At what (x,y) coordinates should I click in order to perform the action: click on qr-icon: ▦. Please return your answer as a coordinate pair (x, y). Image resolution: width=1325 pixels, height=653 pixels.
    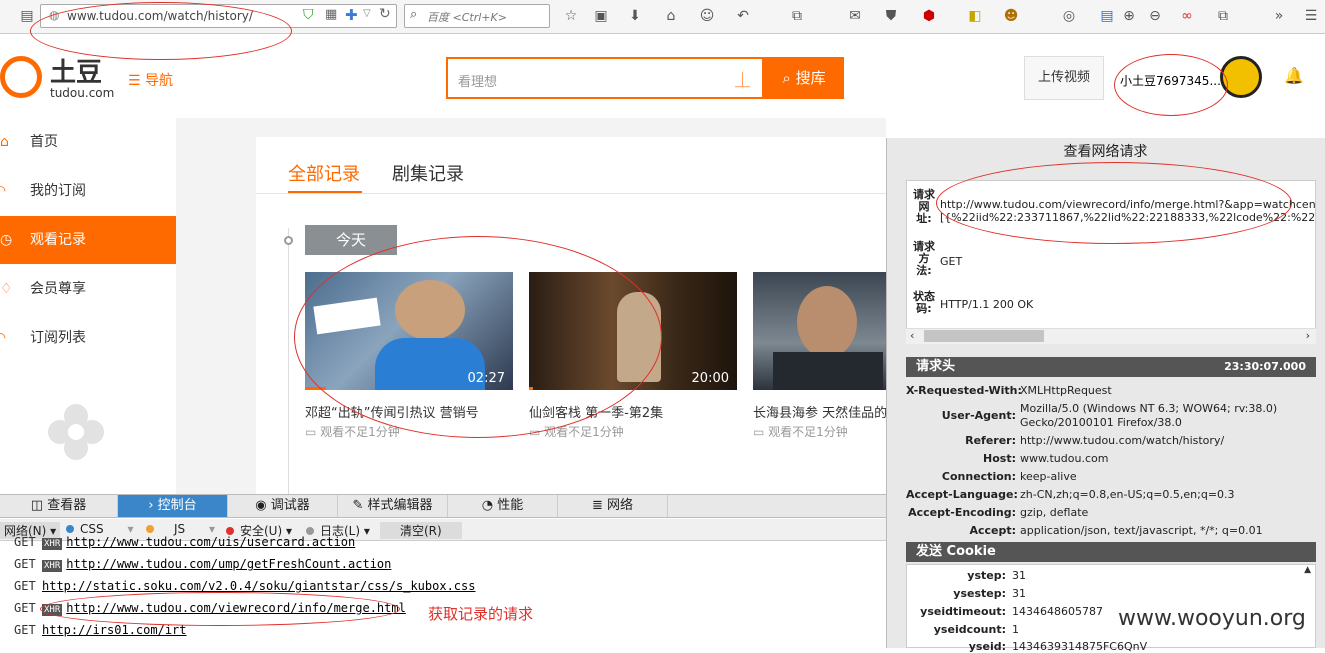
    Looking at the image, I should click on (331, 14).